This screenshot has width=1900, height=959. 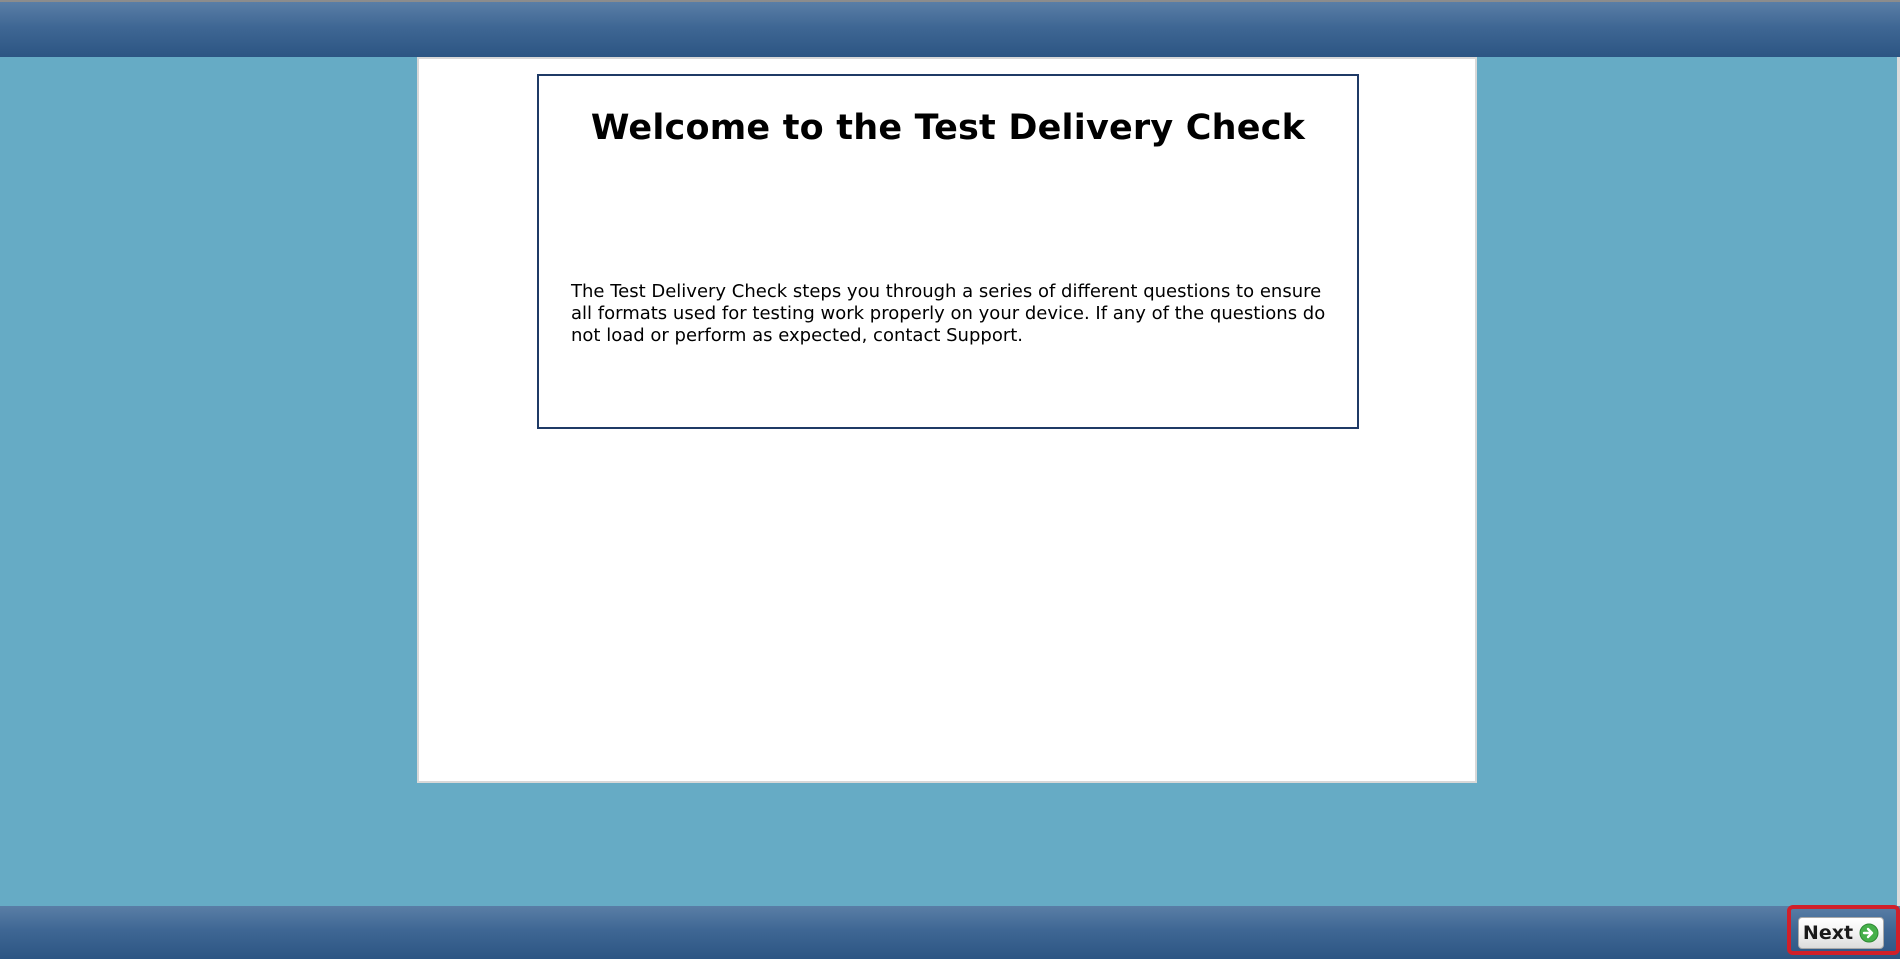 I want to click on next-button: Next, so click(x=1841, y=933).